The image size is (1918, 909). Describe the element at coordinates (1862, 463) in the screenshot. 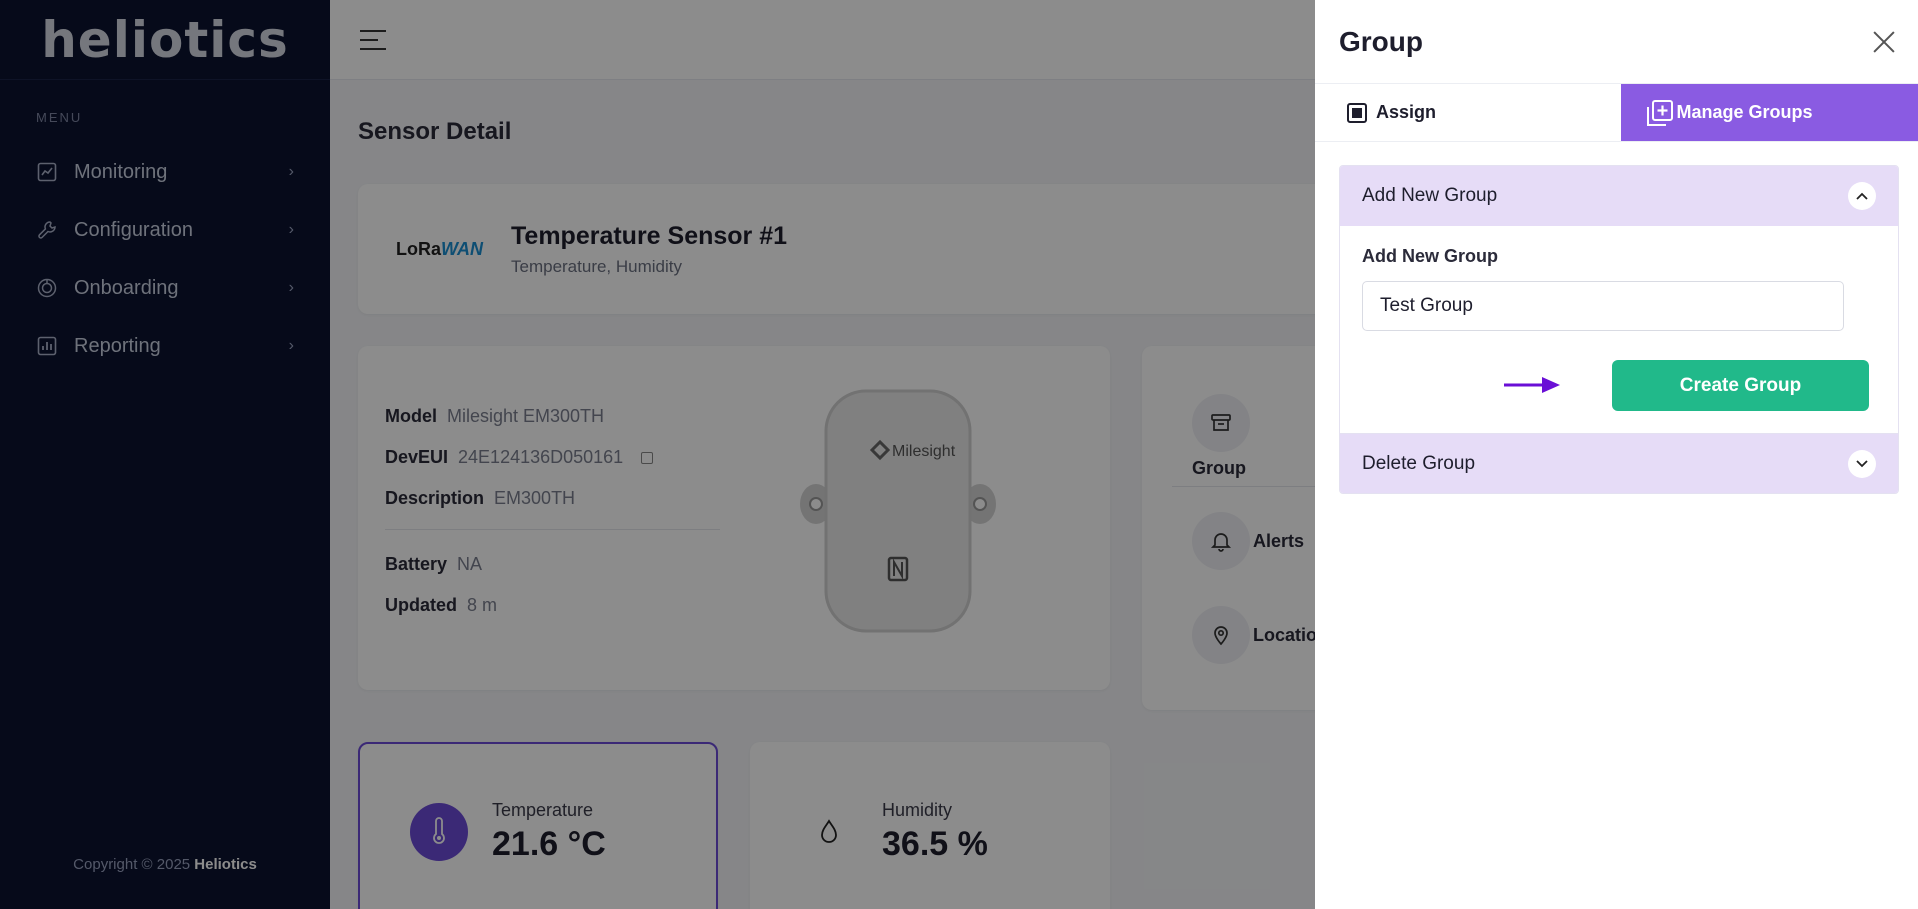

I see `chevron-down-icon` at that location.